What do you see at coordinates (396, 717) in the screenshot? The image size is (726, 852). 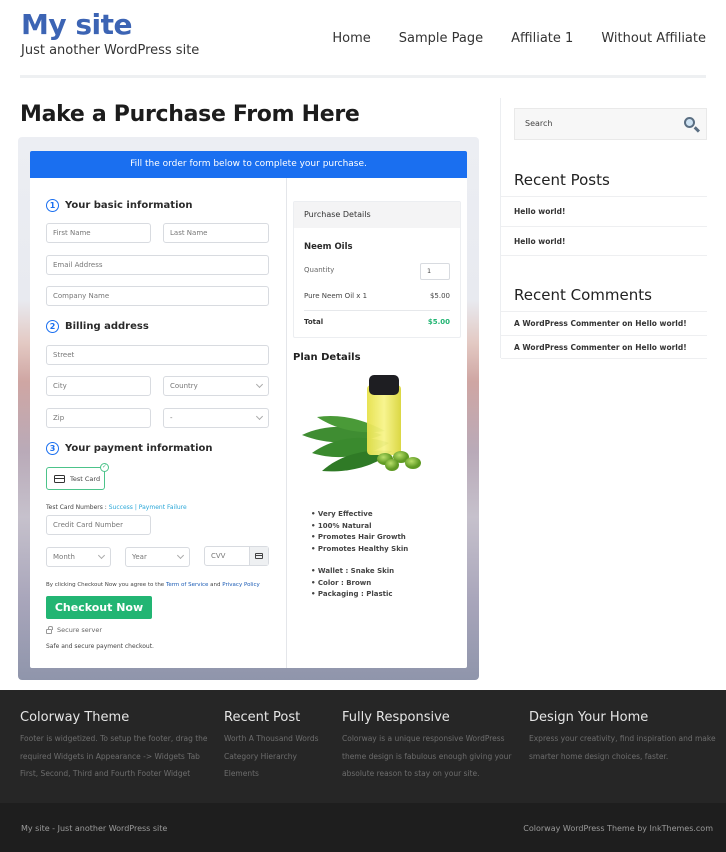 I see `footer-col-title: Fully Responsive` at bounding box center [396, 717].